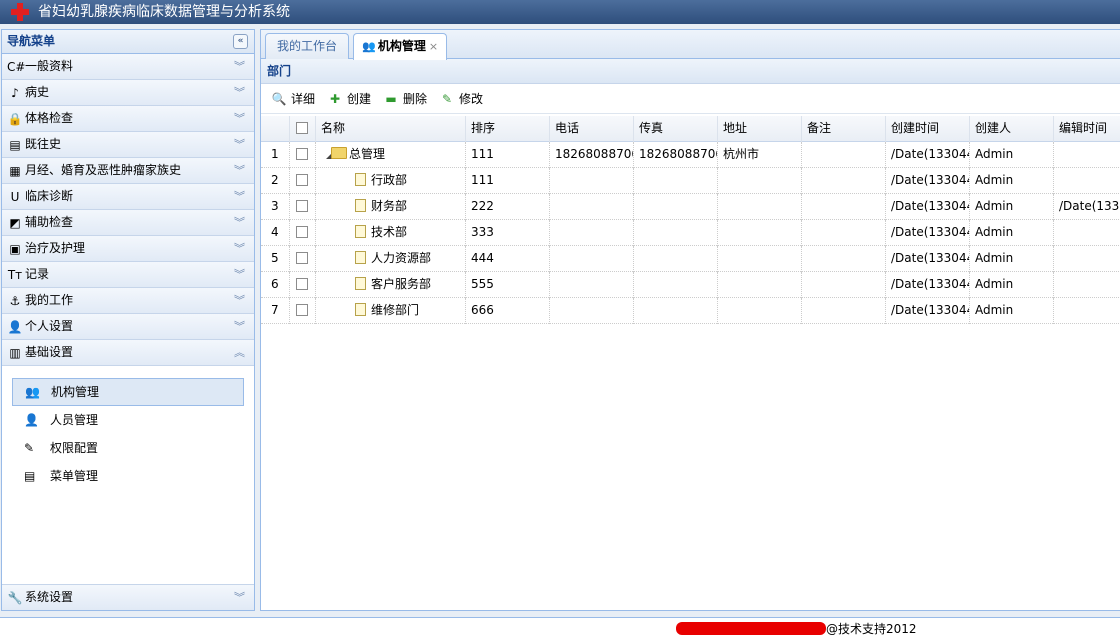 This screenshot has width=1120, height=641. Describe the element at coordinates (128, 392) in the screenshot. I see `submenu-item-1: 👥 机构管理` at that location.